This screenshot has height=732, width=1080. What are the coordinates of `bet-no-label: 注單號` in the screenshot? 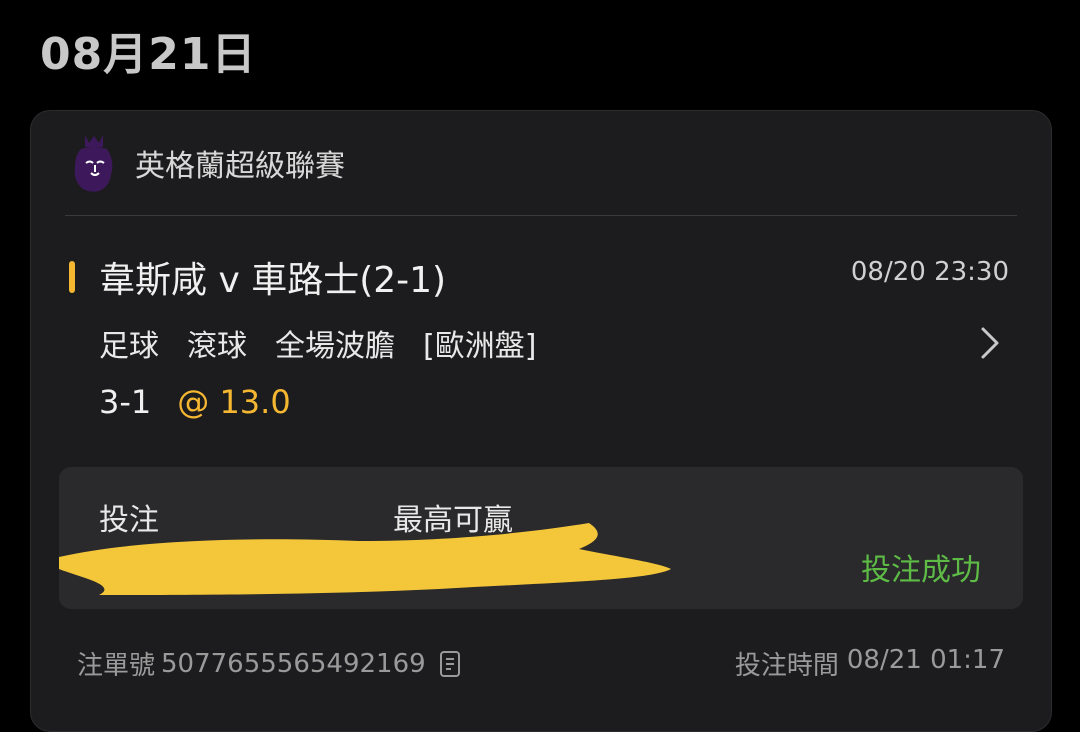 It's located at (116, 666).